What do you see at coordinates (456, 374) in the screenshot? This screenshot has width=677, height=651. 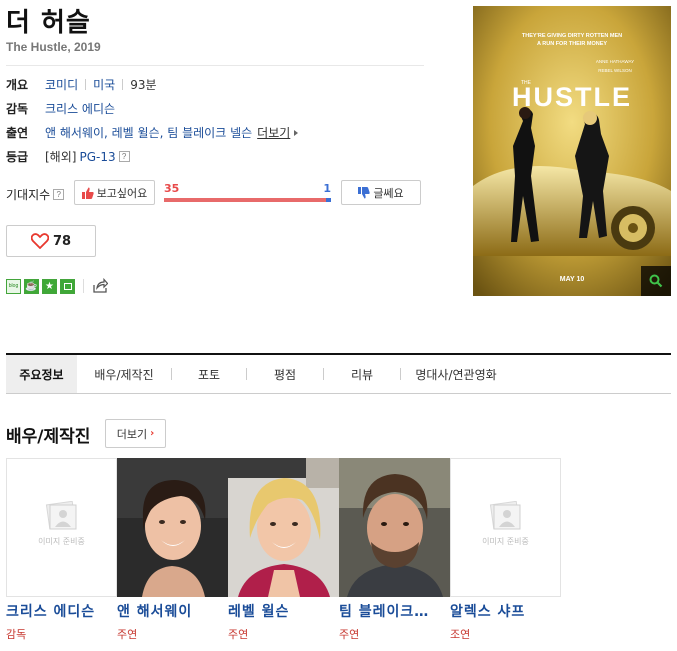 I see `tab-quotes-related: 명대사/연관영화` at bounding box center [456, 374].